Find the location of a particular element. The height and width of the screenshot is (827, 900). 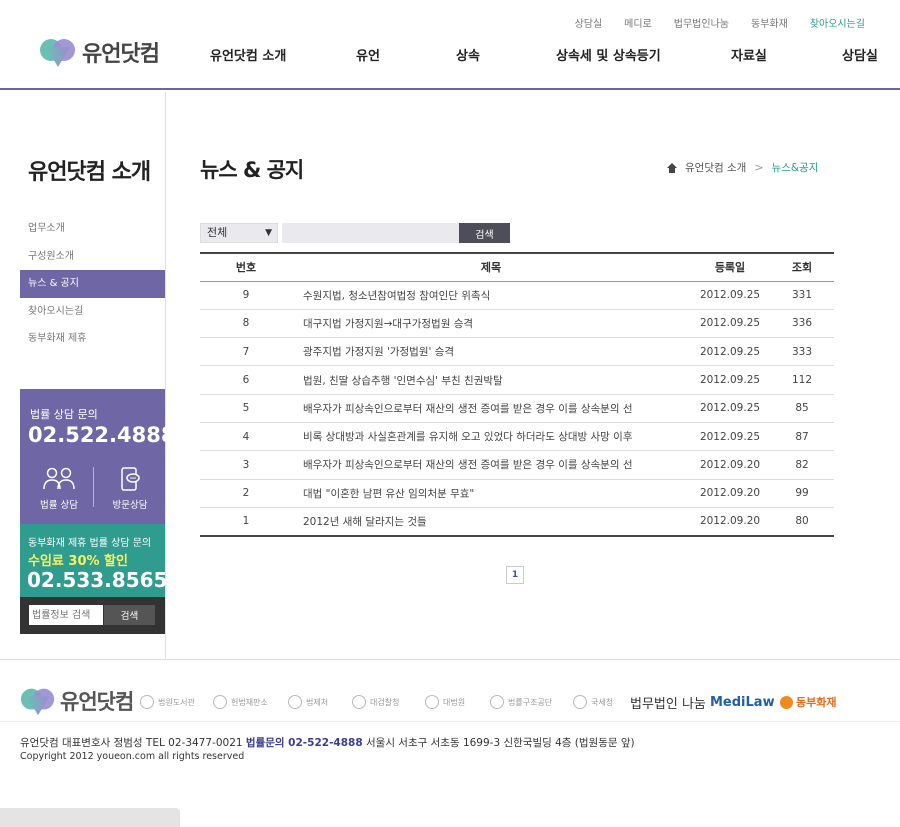

nav-about: 유언닷컴 소개 is located at coordinates (248, 54).